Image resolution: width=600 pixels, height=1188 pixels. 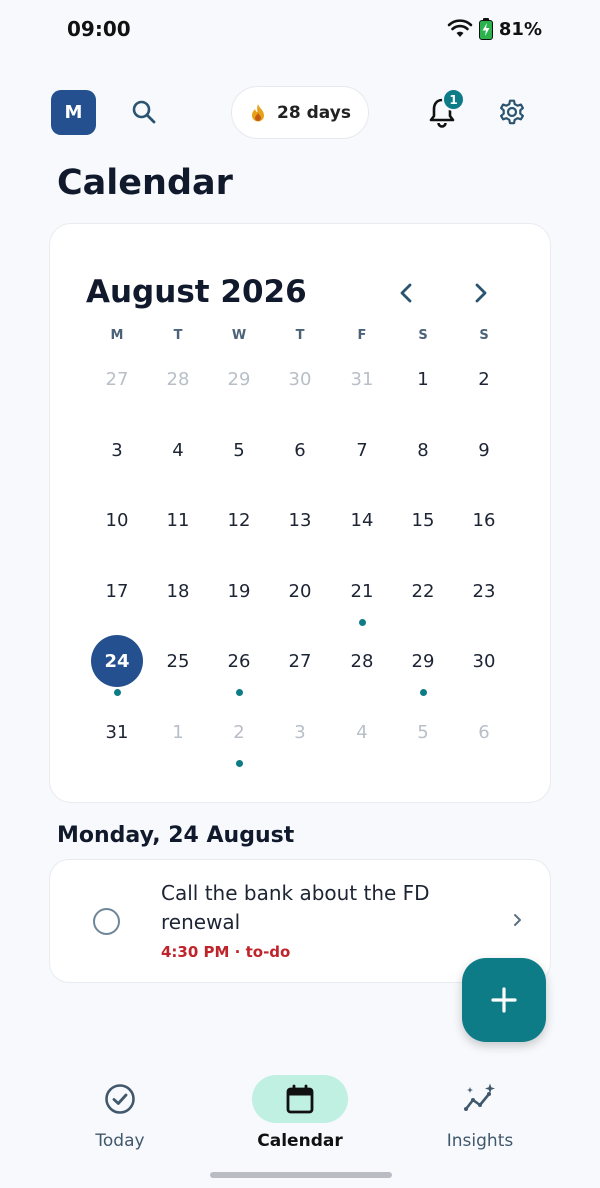 I want to click on wifi-icon, so click(x=460, y=28).